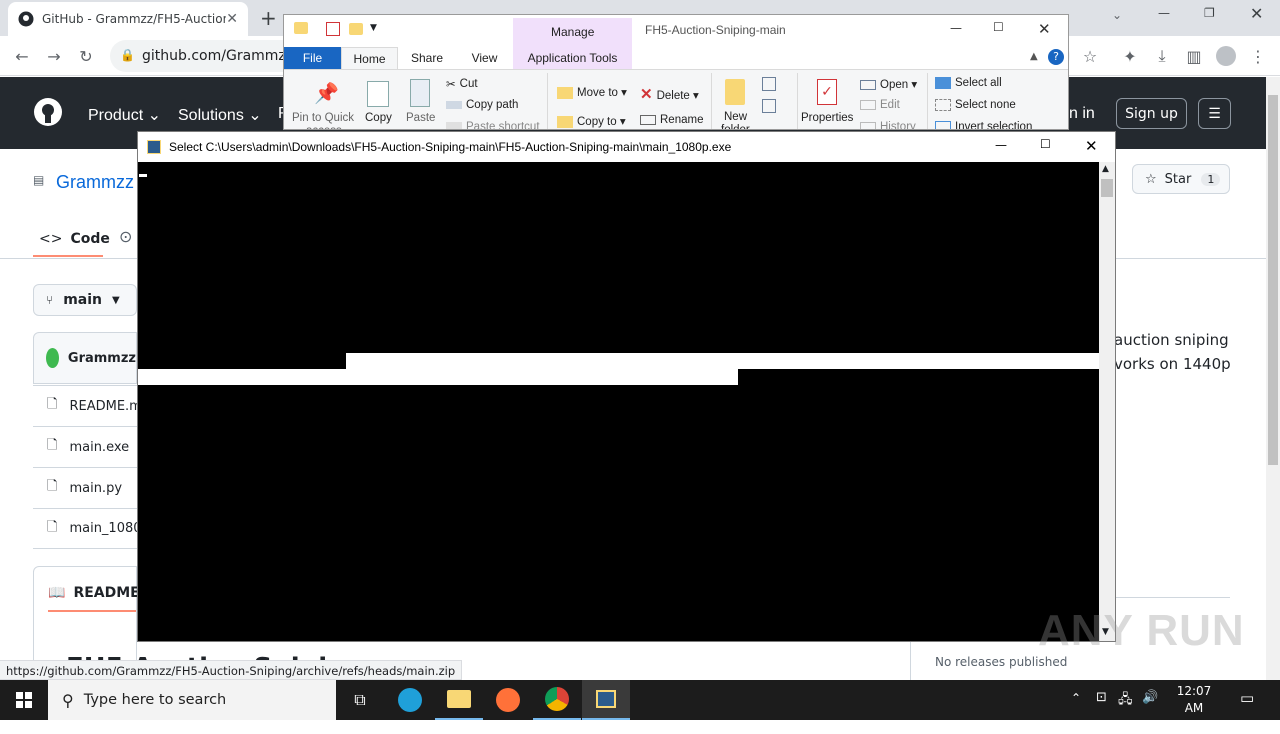  Describe the element at coordinates (1181, 179) in the screenshot. I see `star-button: ☆ Star 1` at that location.